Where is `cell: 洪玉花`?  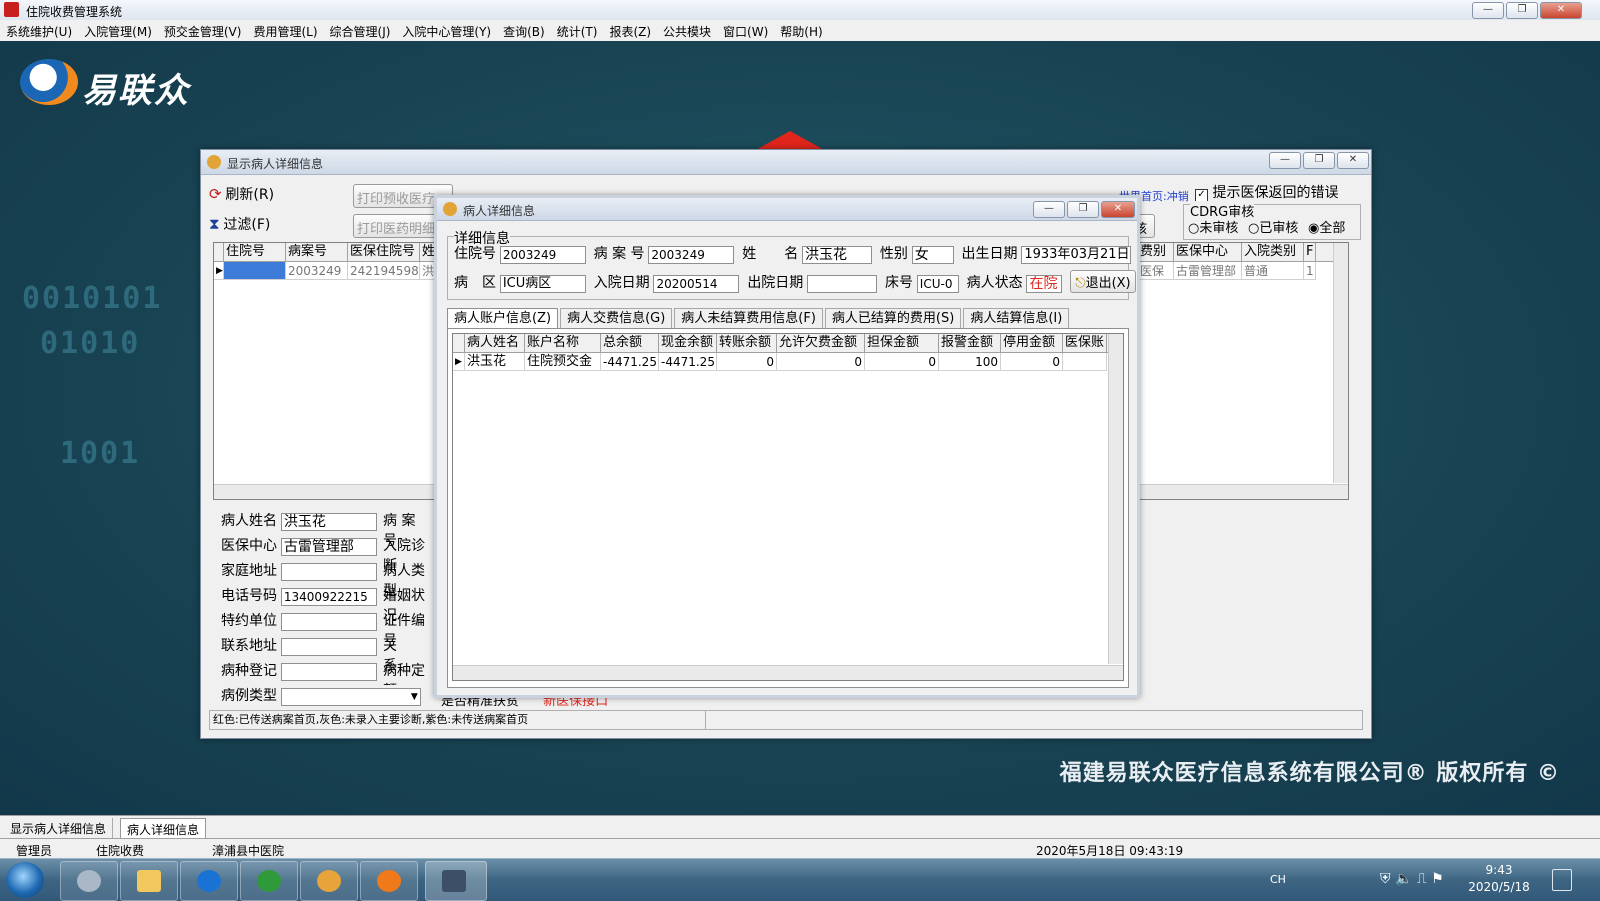 cell: 洪玉花 is located at coordinates (495, 362).